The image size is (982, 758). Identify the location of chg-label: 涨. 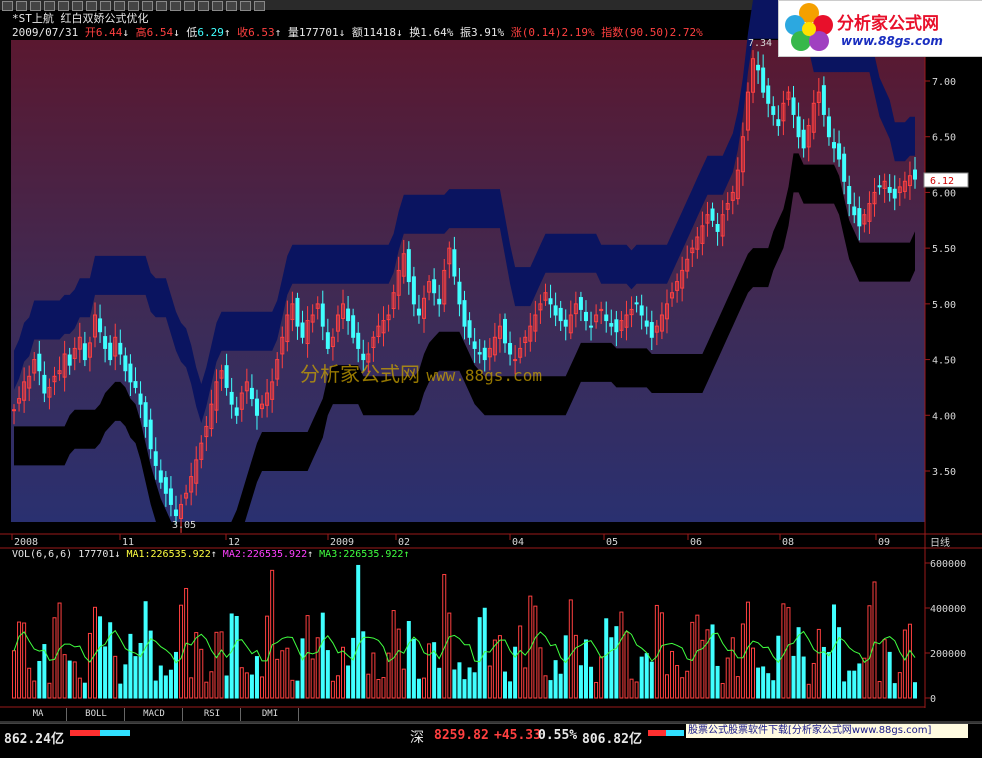
(516, 32).